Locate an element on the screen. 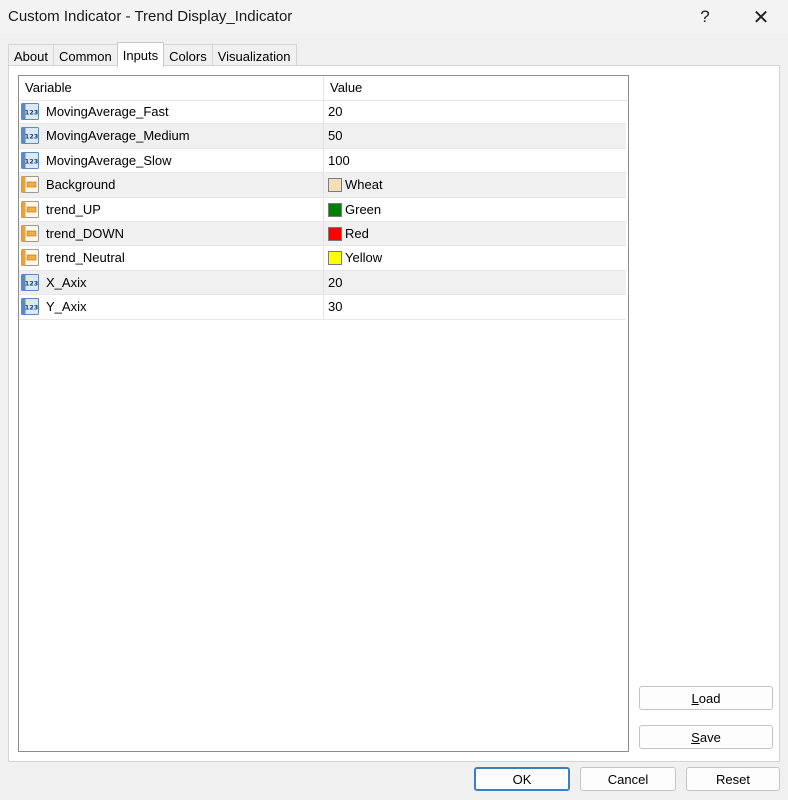 The image size is (788, 800). help-icon: ? is located at coordinates (705, 16).